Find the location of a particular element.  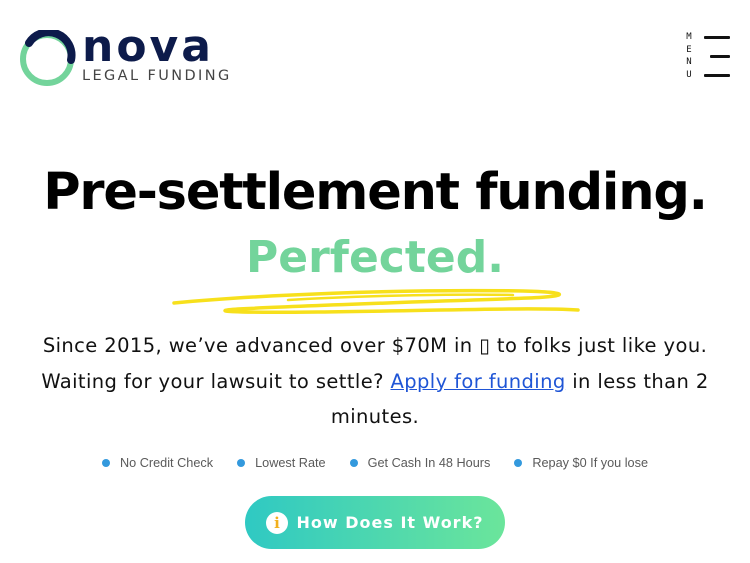

missing-glyph-icon: ▯ is located at coordinates (485, 345).